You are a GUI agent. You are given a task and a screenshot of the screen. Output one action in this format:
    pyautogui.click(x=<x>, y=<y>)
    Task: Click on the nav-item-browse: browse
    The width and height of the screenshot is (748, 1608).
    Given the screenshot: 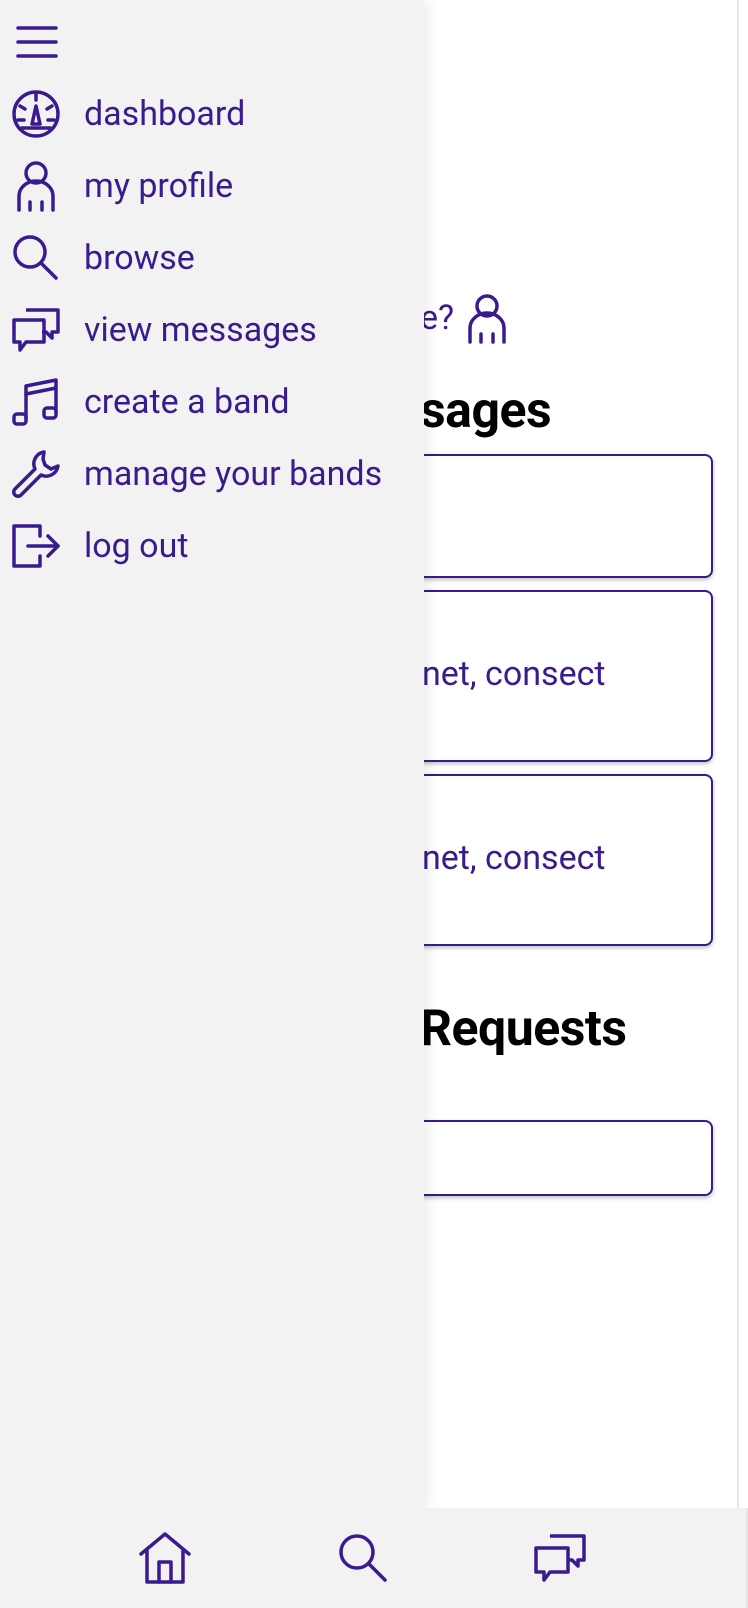 What is the action you would take?
    pyautogui.click(x=212, y=258)
    